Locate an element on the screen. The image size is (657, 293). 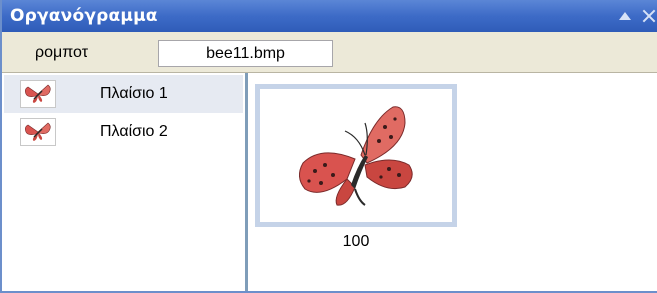
frame-item-1: Πλαίσιο 1 is located at coordinates (123, 94).